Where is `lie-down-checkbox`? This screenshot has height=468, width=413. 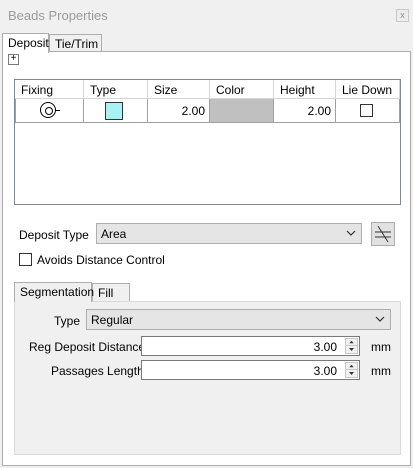
lie-down-checkbox is located at coordinates (366, 110).